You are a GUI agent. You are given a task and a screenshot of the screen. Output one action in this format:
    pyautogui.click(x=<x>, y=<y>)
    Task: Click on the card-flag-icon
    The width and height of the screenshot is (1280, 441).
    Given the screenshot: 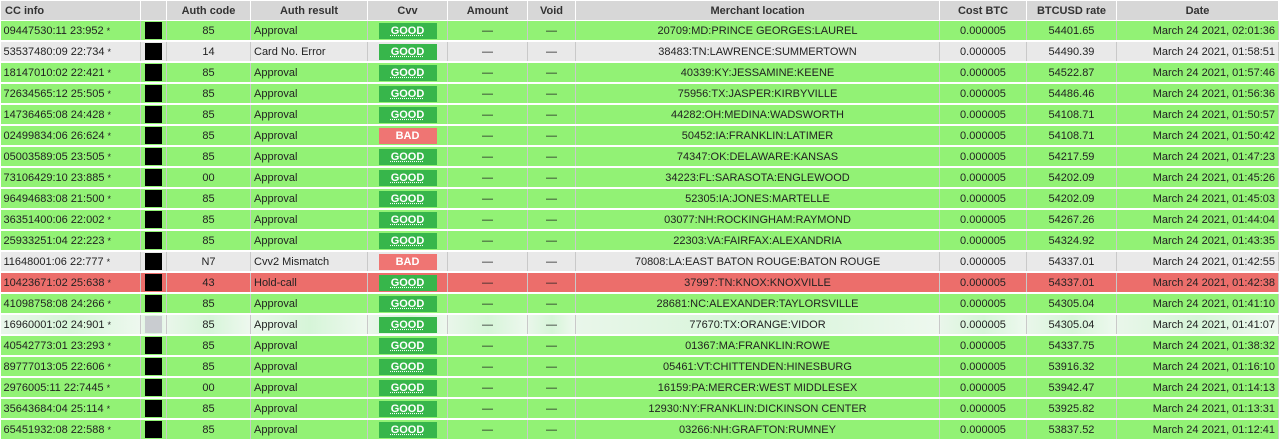 What is the action you would take?
    pyautogui.click(x=153, y=93)
    